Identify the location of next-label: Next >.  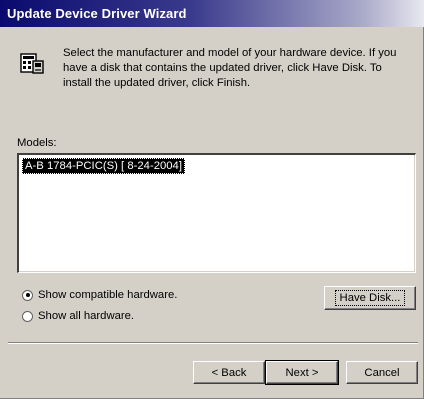
(302, 372).